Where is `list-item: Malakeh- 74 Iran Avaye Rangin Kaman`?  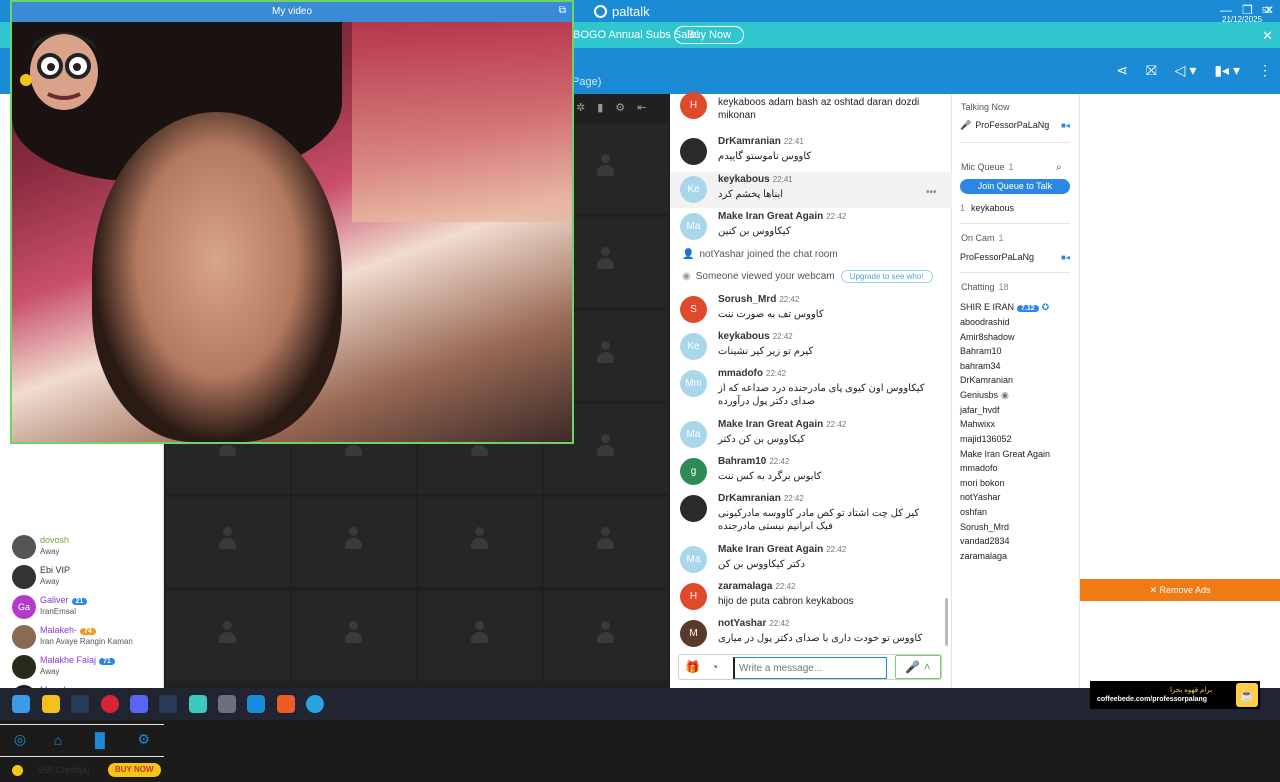 list-item: Malakeh- 74 Iran Avaye Rangin Kaman is located at coordinates (82, 637).